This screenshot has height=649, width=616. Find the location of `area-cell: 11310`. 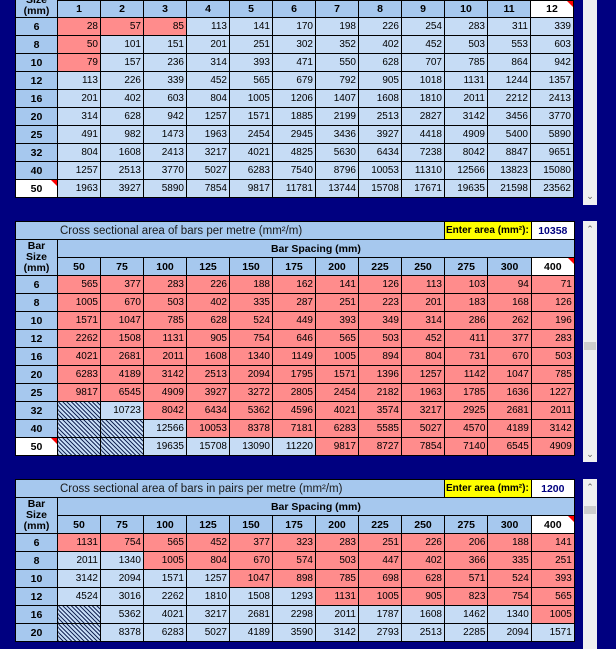

area-cell: 11310 is located at coordinates (423, 170).